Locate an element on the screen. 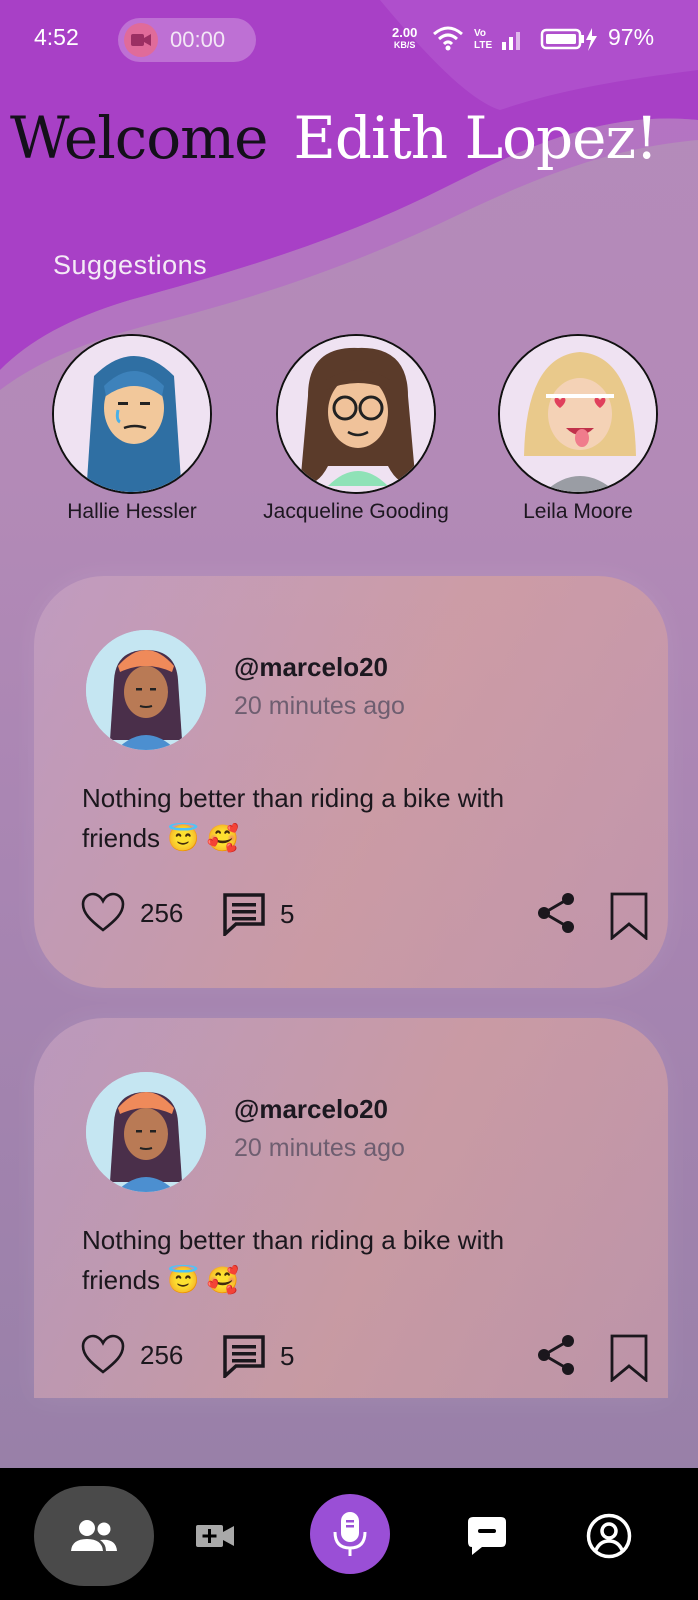 The height and width of the screenshot is (1600, 698). video-add-icon is located at coordinates (215, 1536).